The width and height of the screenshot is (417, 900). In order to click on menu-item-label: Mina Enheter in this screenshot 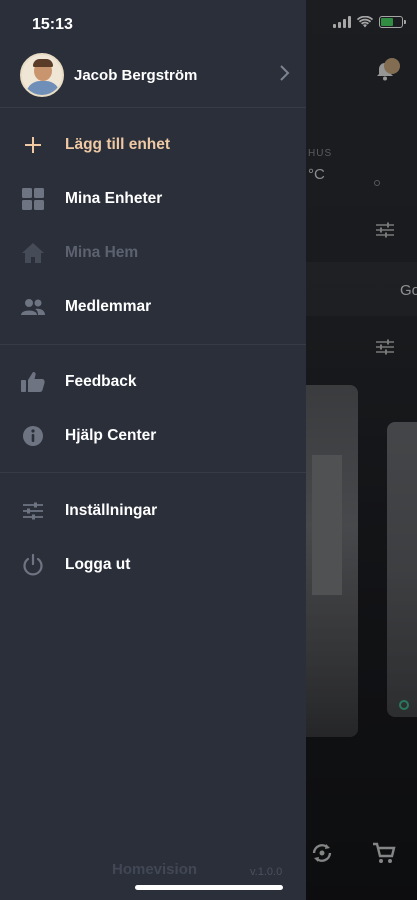, I will do `click(114, 198)`.